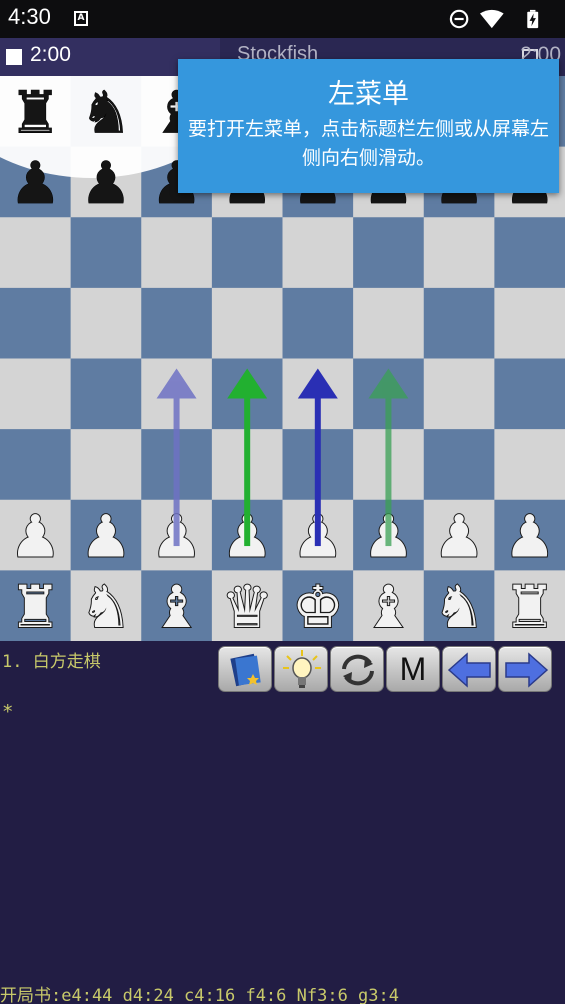 The width and height of the screenshot is (565, 1004). I want to click on square-d6, so click(247, 253).